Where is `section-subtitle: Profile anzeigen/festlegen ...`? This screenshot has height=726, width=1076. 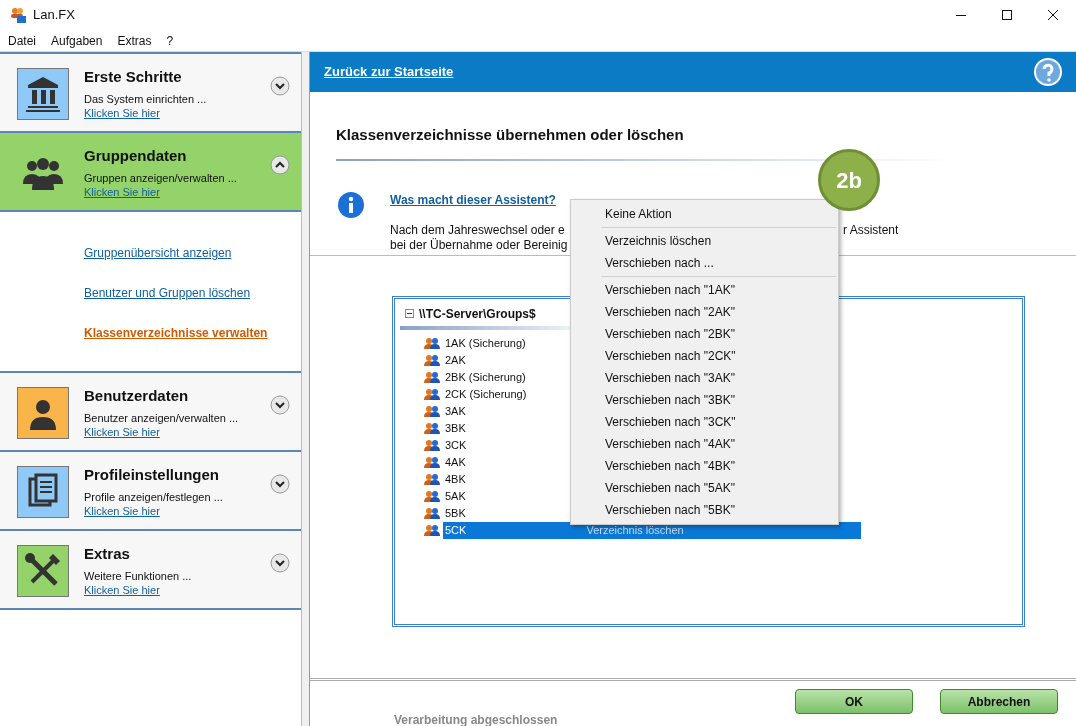
section-subtitle: Profile anzeigen/festlegen ... is located at coordinates (153, 497).